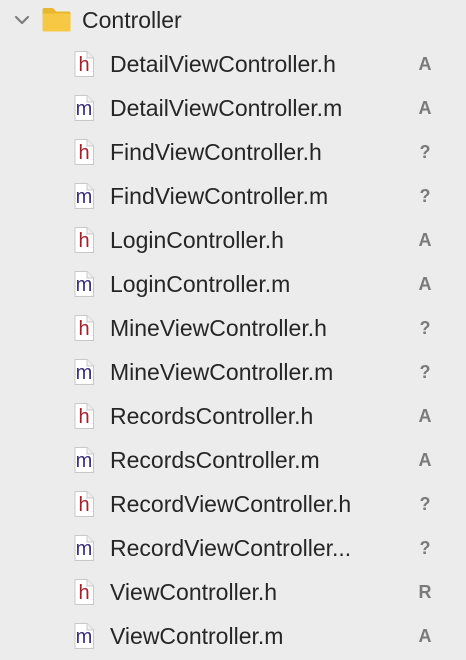  What do you see at coordinates (425, 592) in the screenshot?
I see `source-control-status-badge: R` at bounding box center [425, 592].